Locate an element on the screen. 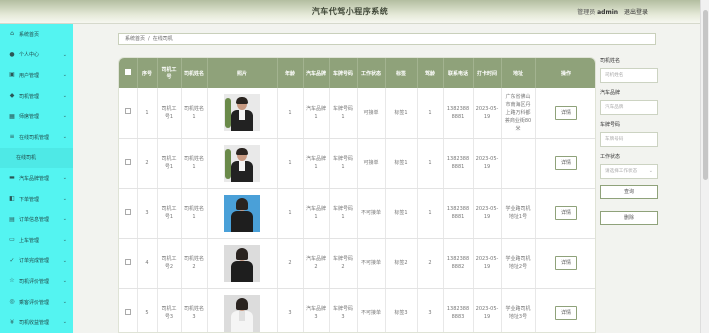  sidebar-item: ≡ 在线司机管理 ⌄ is located at coordinates (36, 137).